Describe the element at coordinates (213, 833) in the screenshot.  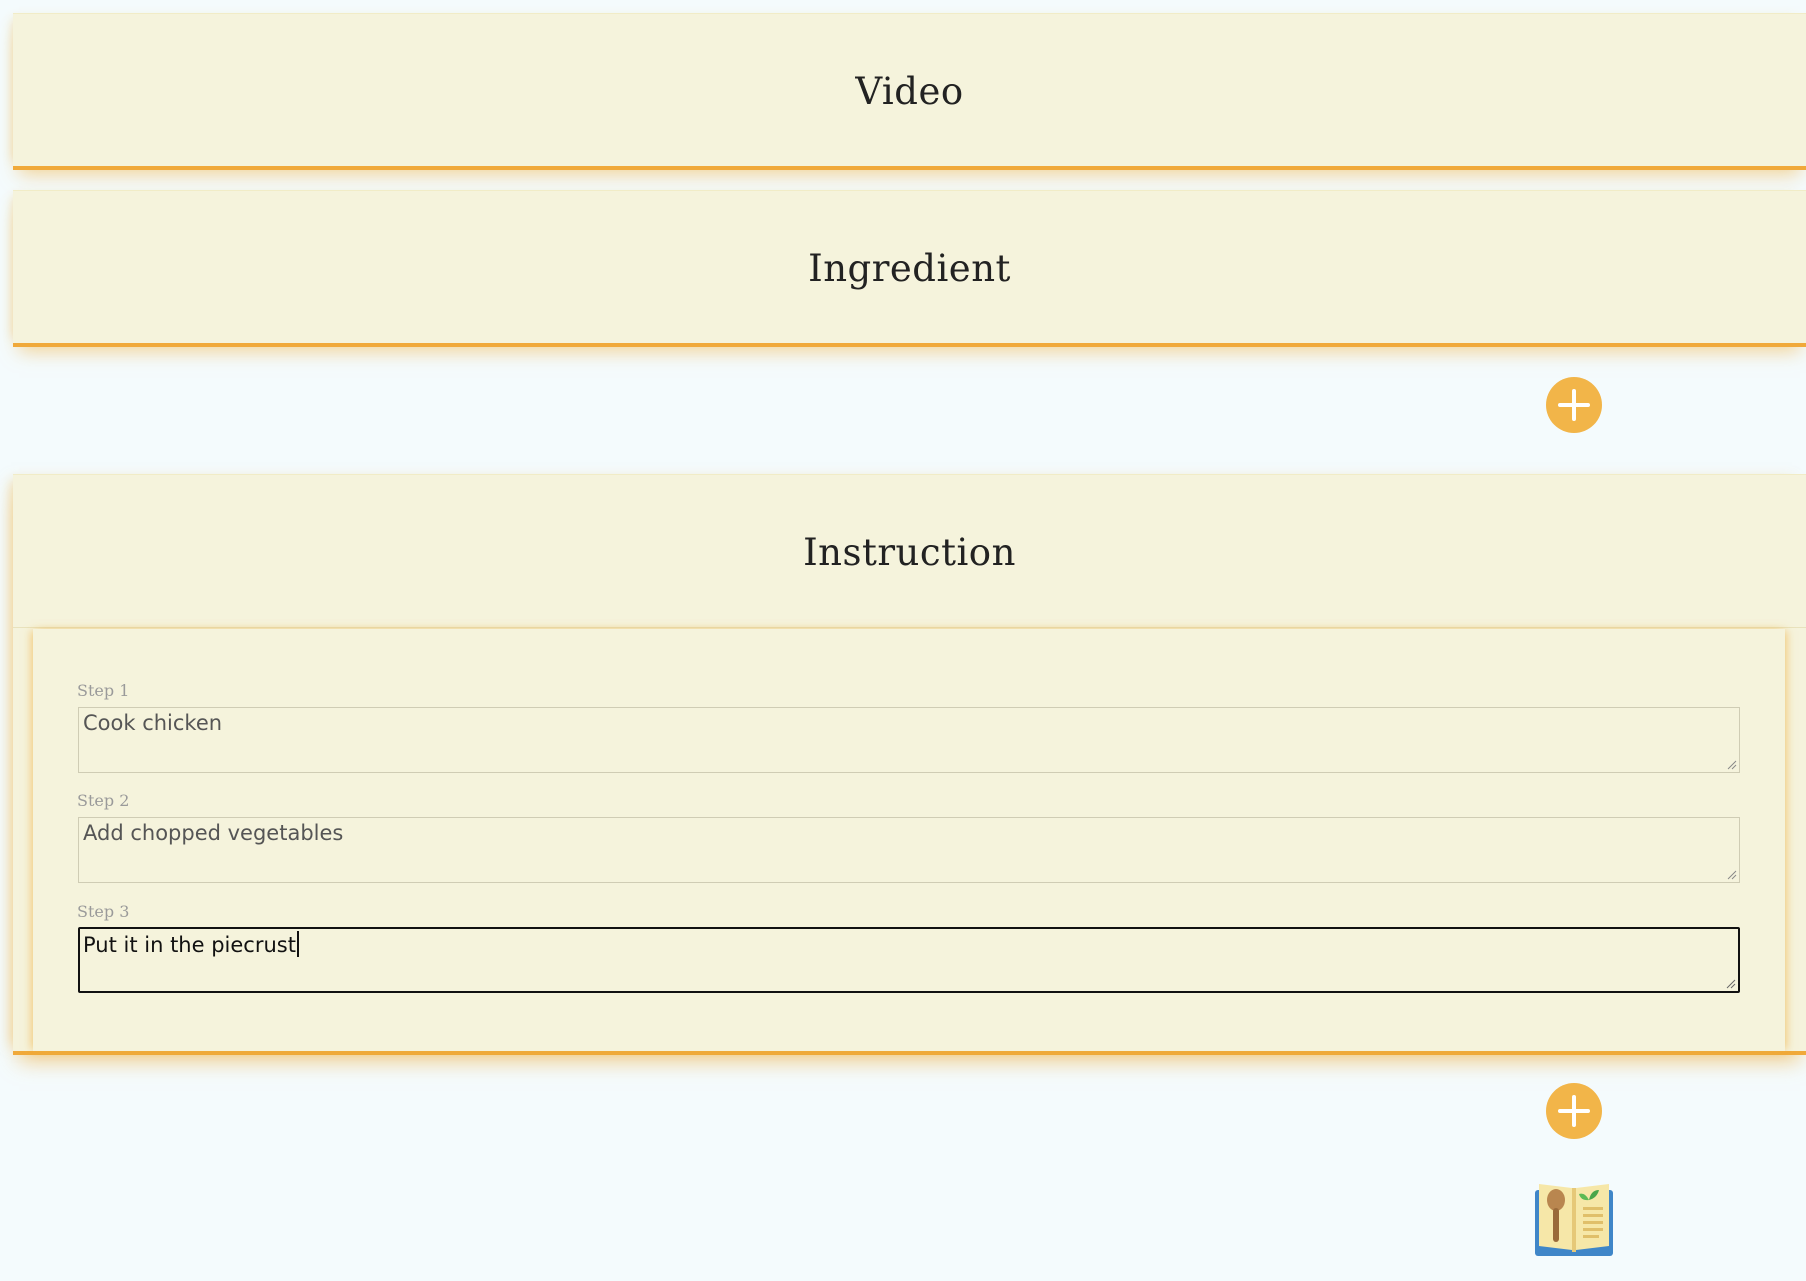
I see `step-2-text: Add chopped vegetables` at that location.